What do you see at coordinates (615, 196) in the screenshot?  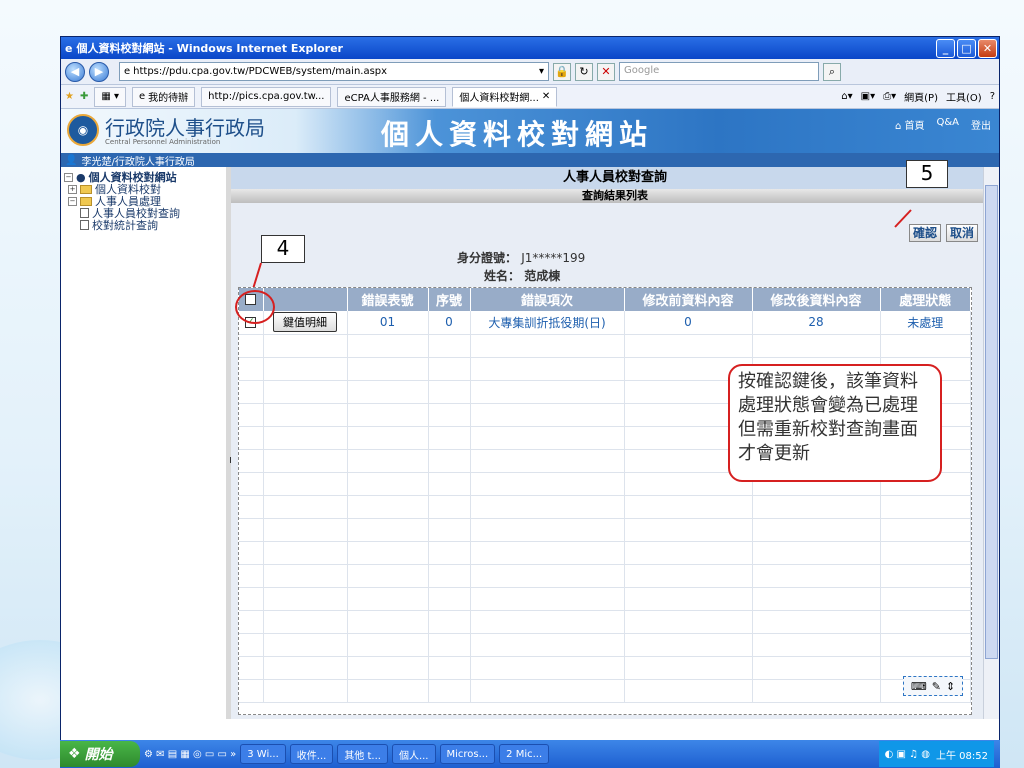 I see `page-subtitle: 查詢結果列表` at bounding box center [615, 196].